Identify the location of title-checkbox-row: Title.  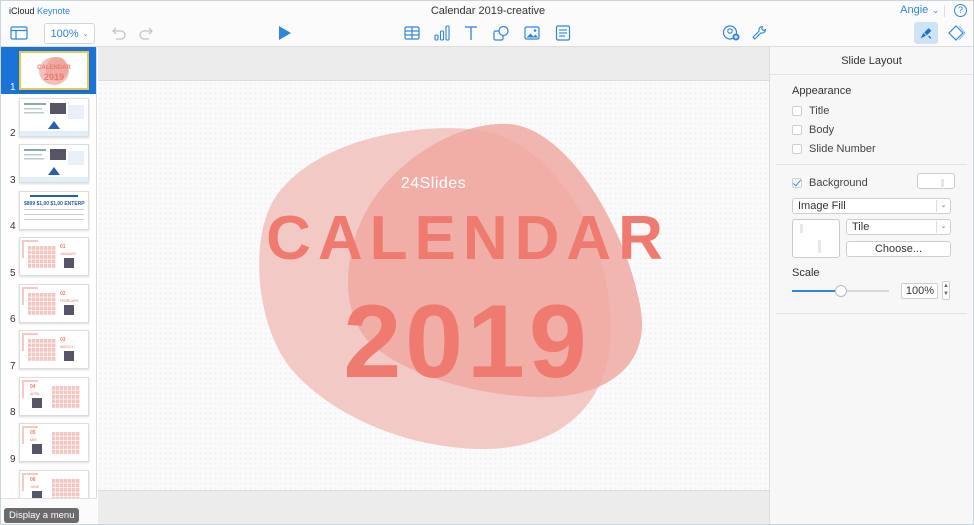
(879, 110).